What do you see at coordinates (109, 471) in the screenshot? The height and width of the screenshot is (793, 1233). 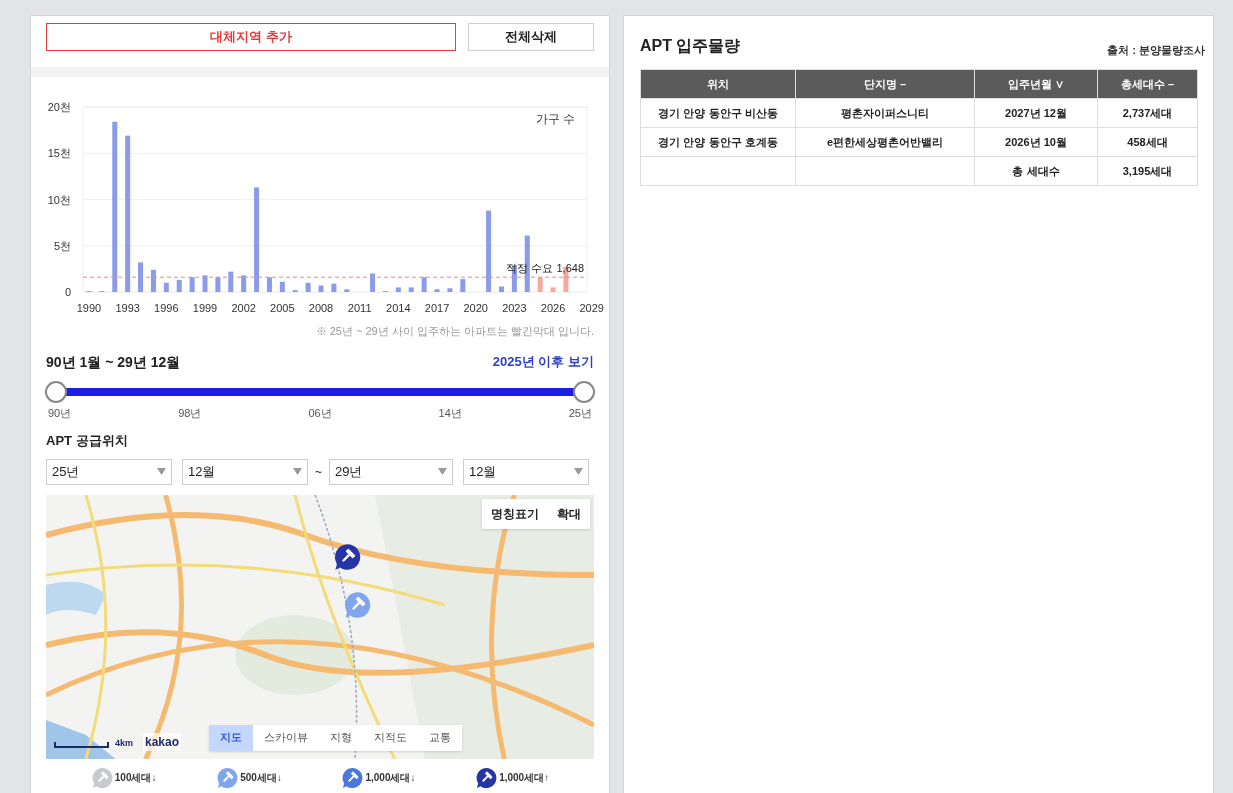 I see `select-field: 25년` at bounding box center [109, 471].